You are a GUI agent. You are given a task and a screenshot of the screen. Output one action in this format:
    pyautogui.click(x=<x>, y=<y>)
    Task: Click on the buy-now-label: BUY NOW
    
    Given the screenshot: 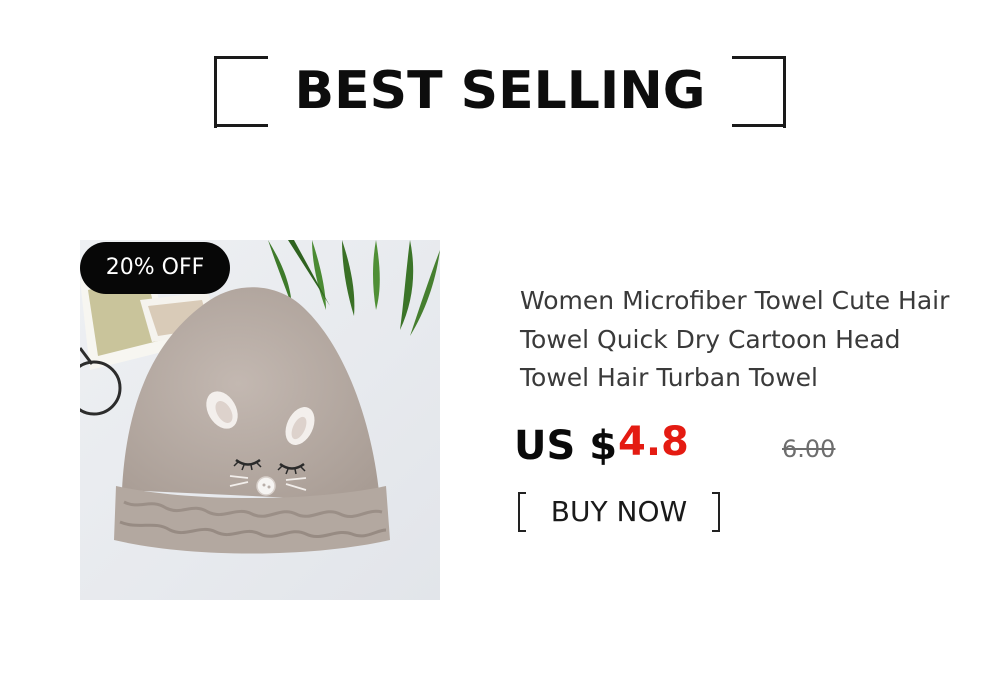 What is the action you would take?
    pyautogui.click(x=619, y=511)
    